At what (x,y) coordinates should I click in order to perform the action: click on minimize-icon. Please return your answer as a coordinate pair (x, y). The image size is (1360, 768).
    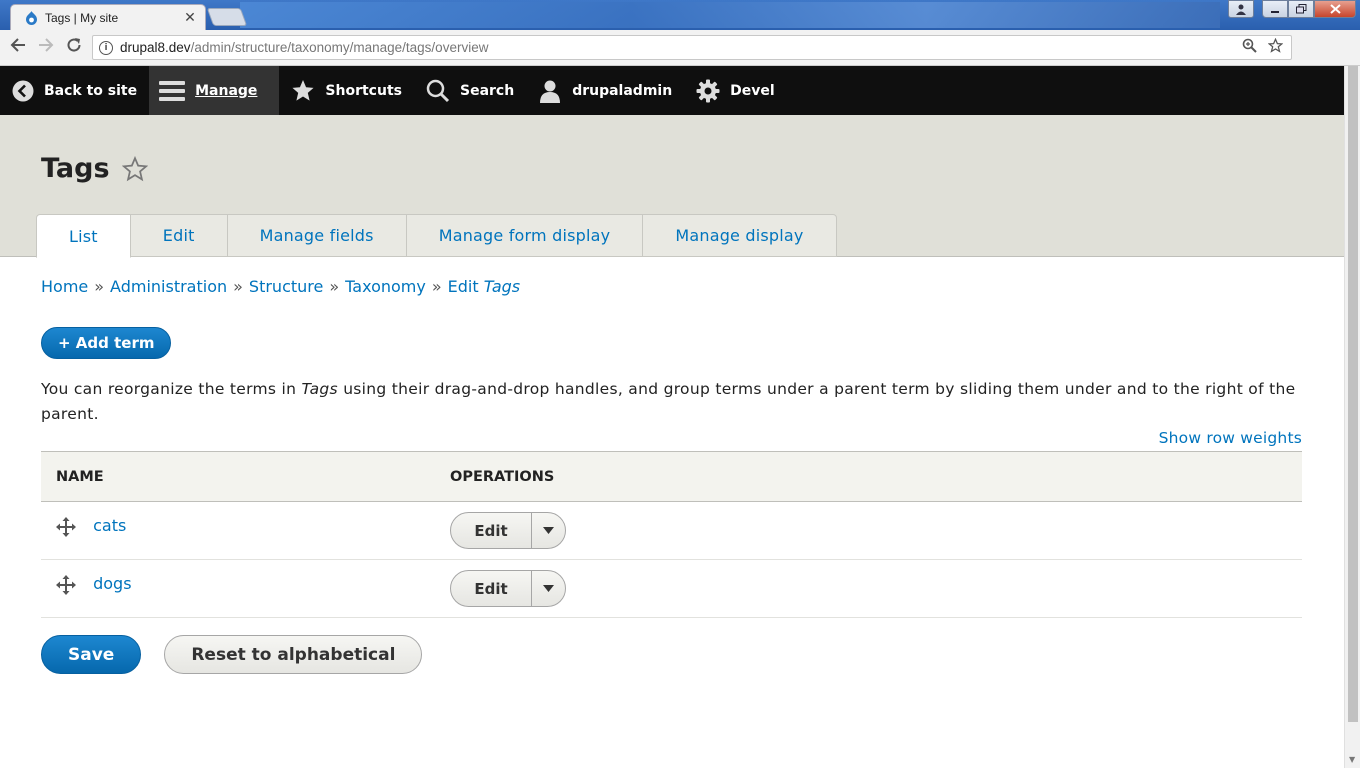
    Looking at the image, I should click on (1275, 9).